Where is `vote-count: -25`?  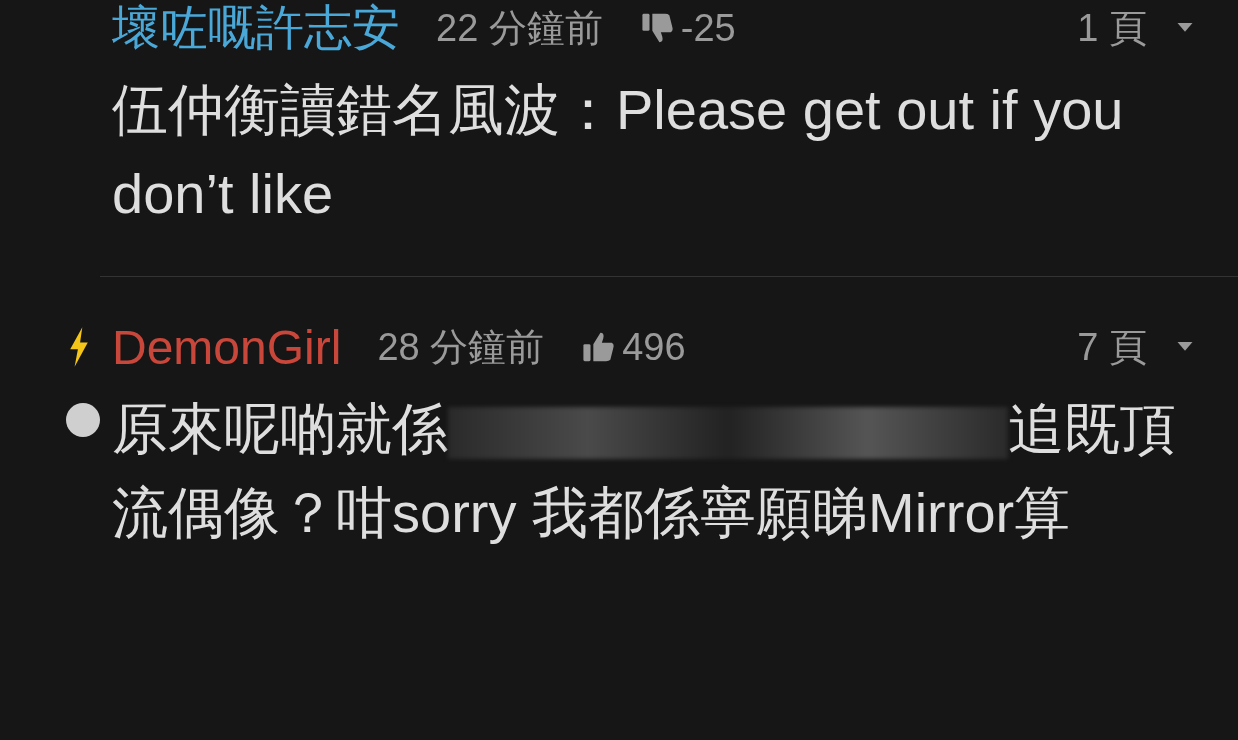
vote-count: -25 is located at coordinates (708, 28).